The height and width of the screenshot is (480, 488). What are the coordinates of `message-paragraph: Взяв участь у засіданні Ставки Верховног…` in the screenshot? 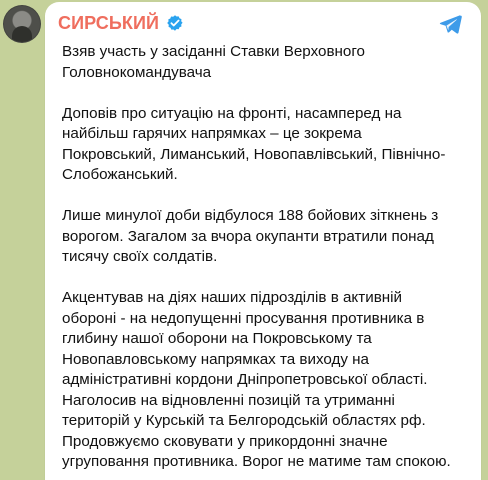 It's located at (214, 62).